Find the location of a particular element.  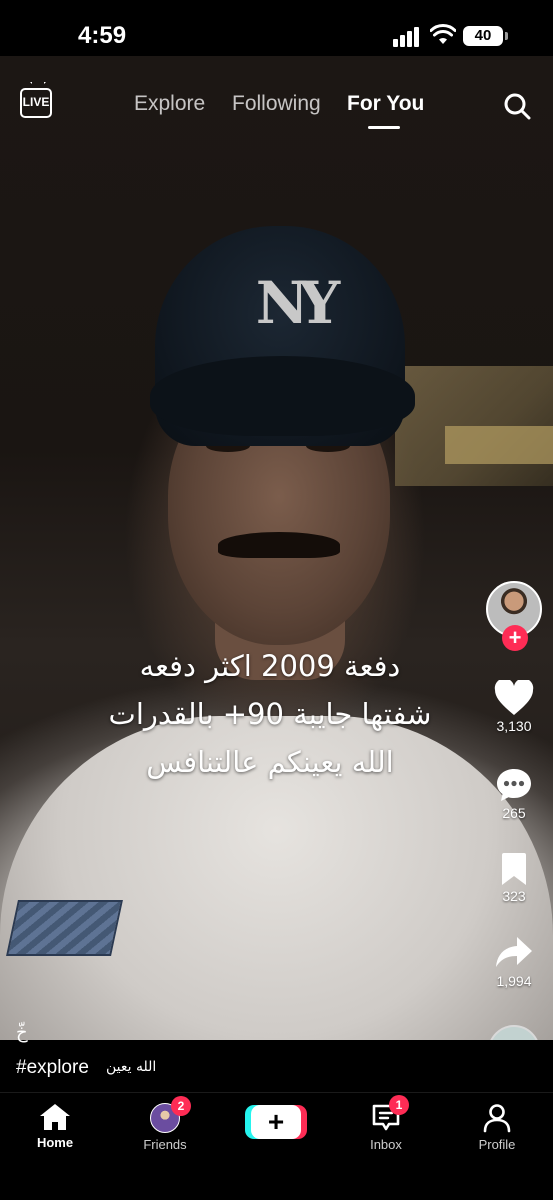

like-count: 3,130 is located at coordinates (514, 726).